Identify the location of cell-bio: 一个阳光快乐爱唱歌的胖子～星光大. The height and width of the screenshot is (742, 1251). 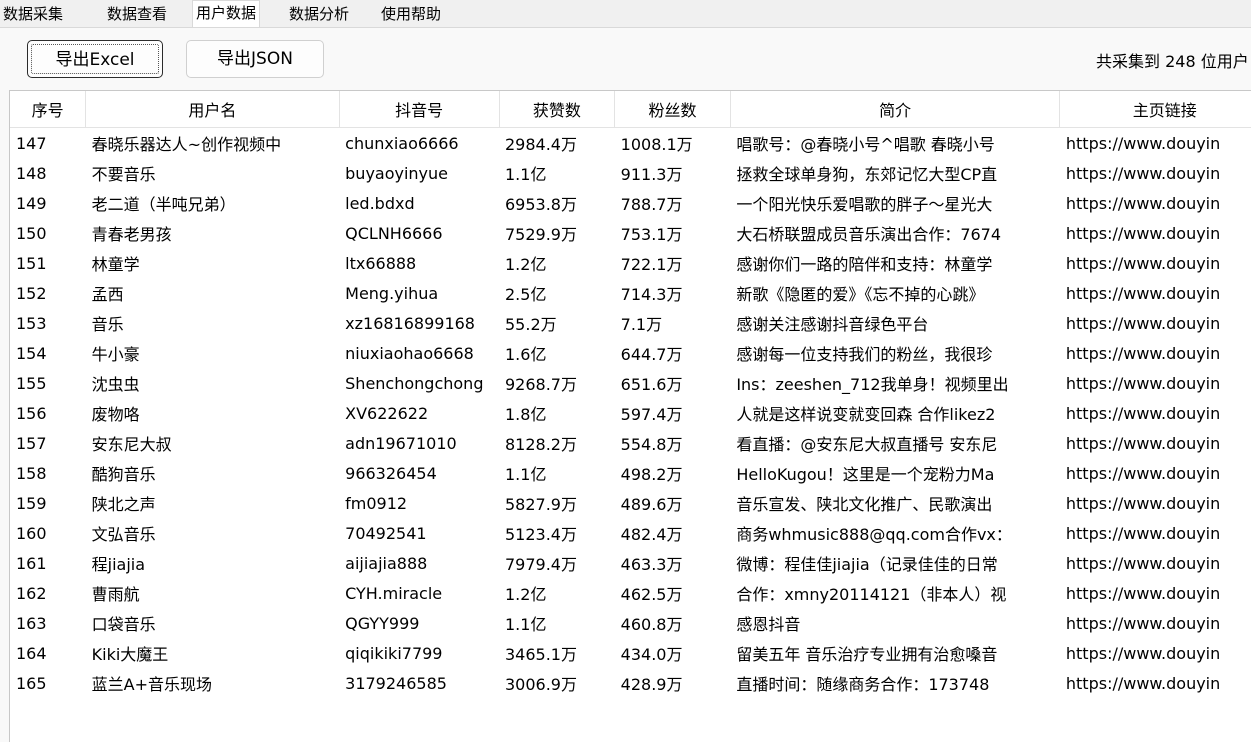
(864, 204).